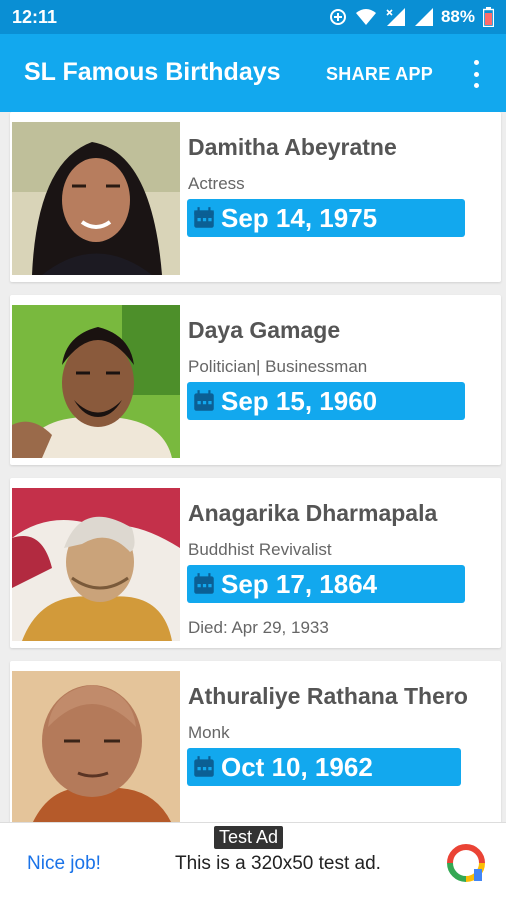 The image size is (506, 900). Describe the element at coordinates (395, 17) in the screenshot. I see `signal-x-icon` at that location.